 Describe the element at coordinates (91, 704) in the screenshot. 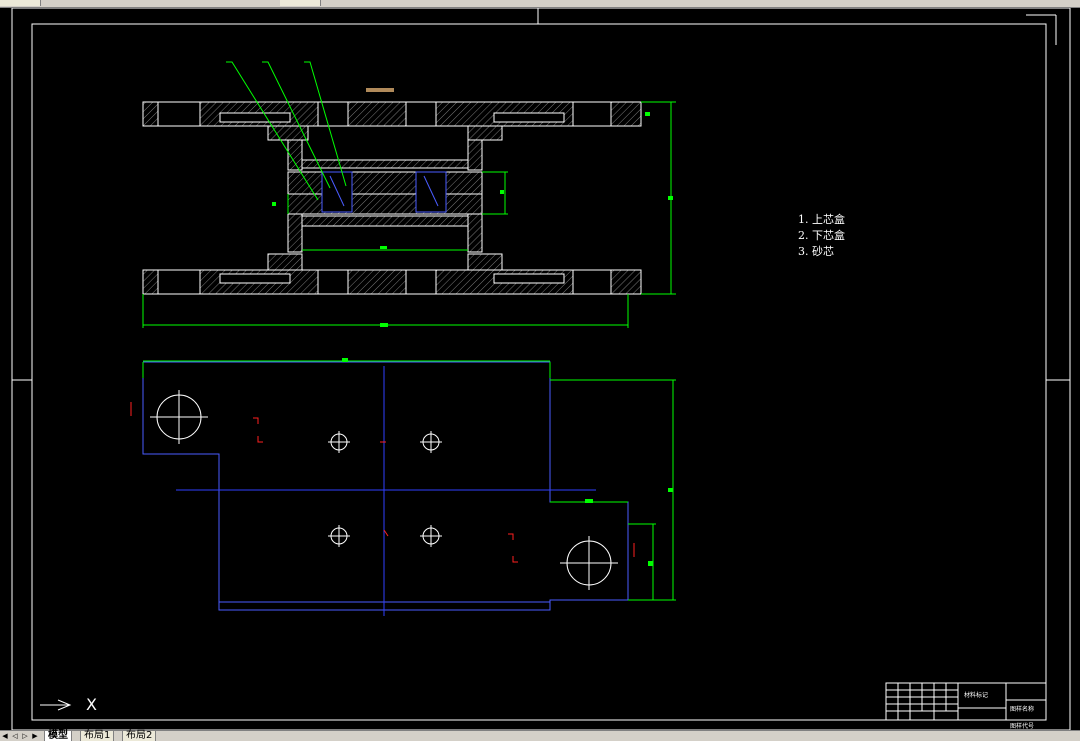

I see `ucs-x-label: X` at that location.